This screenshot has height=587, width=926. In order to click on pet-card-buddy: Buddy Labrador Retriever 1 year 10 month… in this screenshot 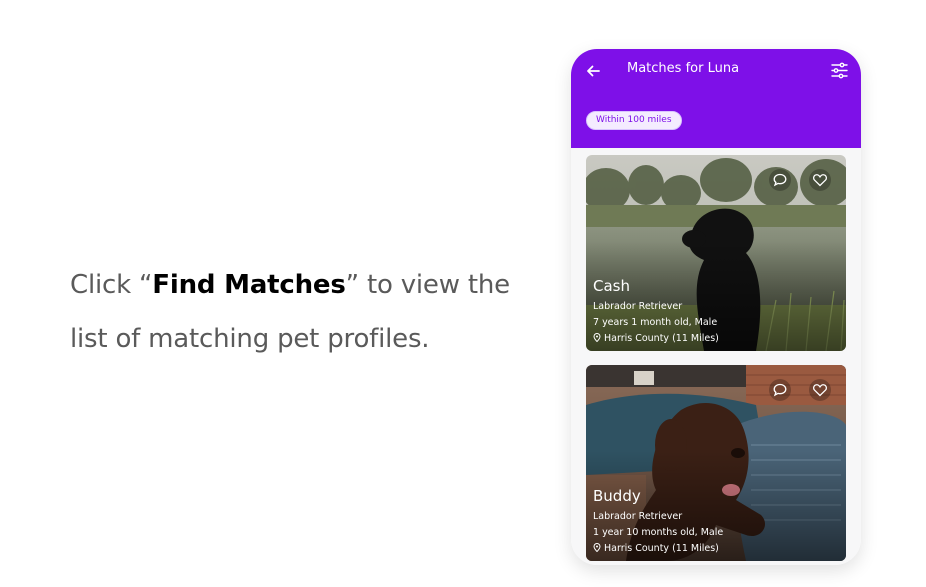, I will do `click(716, 463)`.